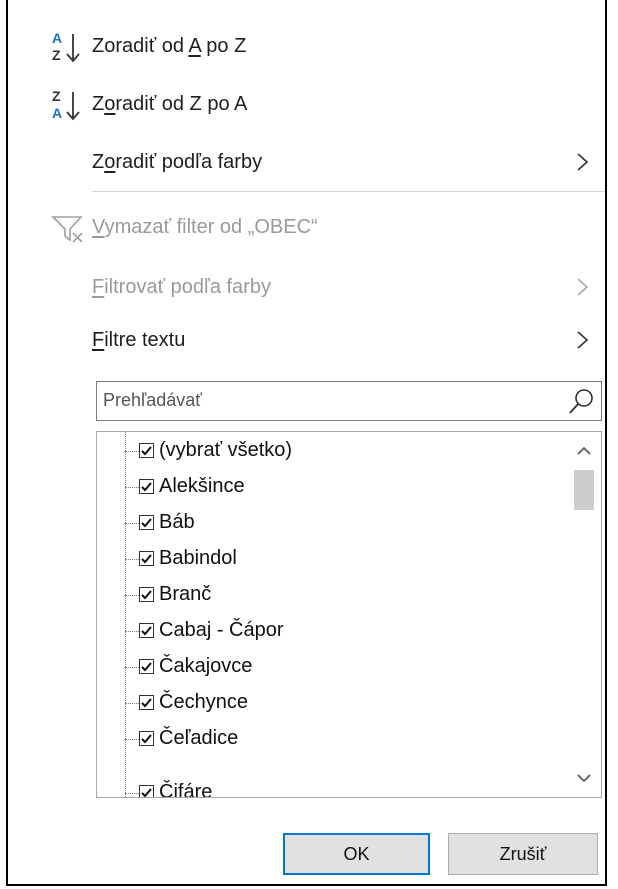 Image resolution: width=618 pixels, height=889 pixels. I want to click on scroll-down-icon, so click(584, 778).